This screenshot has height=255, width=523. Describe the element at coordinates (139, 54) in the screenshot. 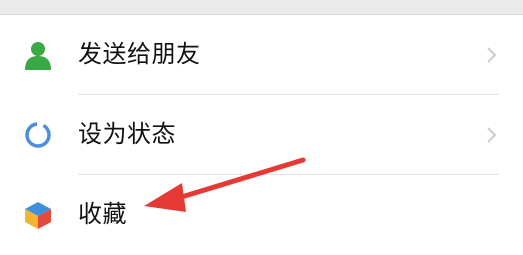

I see `menu-item-label: 发送给朋友` at that location.